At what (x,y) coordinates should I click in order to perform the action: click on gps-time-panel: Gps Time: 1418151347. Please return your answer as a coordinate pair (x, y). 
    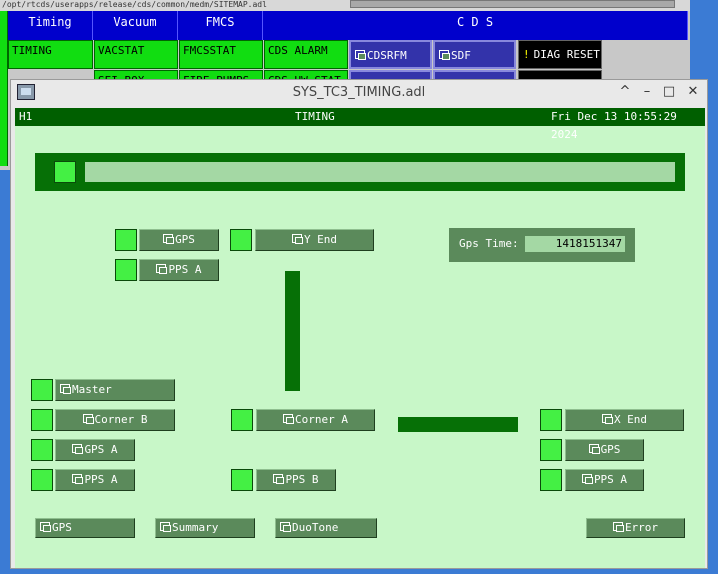
    Looking at the image, I should click on (542, 245).